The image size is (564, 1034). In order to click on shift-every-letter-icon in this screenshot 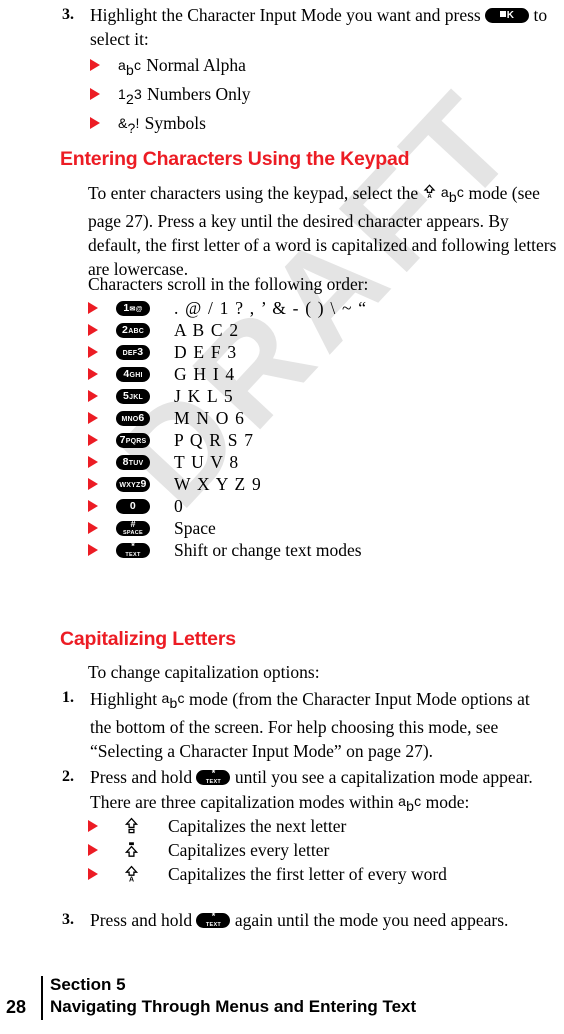, I will do `click(142, 850)`.